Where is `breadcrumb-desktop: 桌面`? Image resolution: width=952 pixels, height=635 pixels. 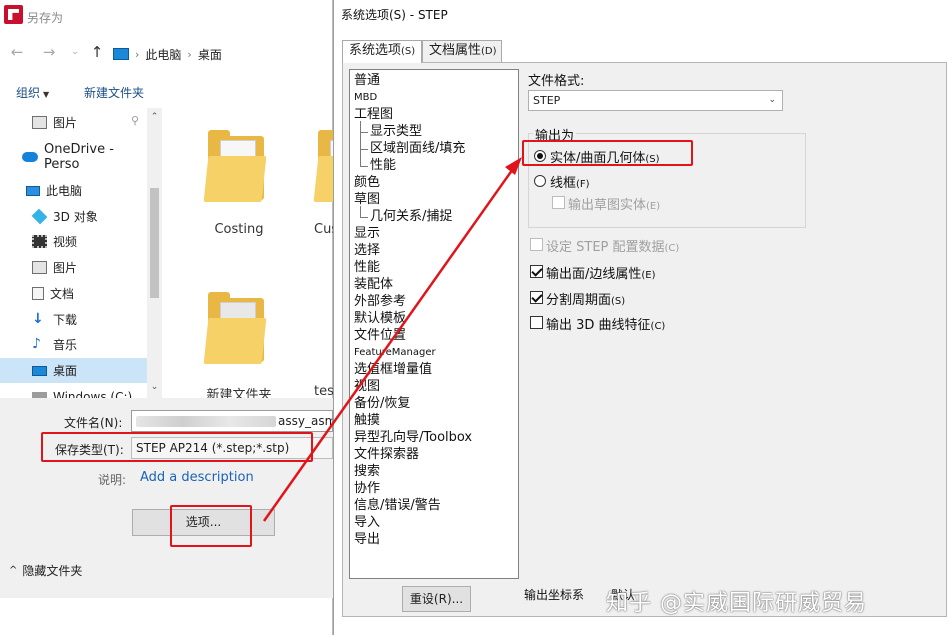 breadcrumb-desktop: 桌面 is located at coordinates (210, 54).